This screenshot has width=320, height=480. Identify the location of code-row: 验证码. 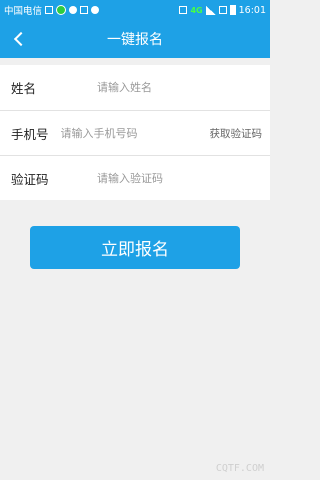
(135, 177).